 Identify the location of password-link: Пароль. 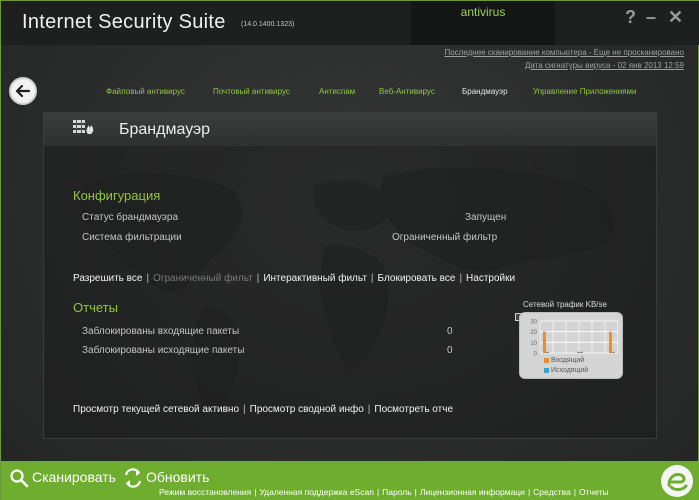
(397, 492).